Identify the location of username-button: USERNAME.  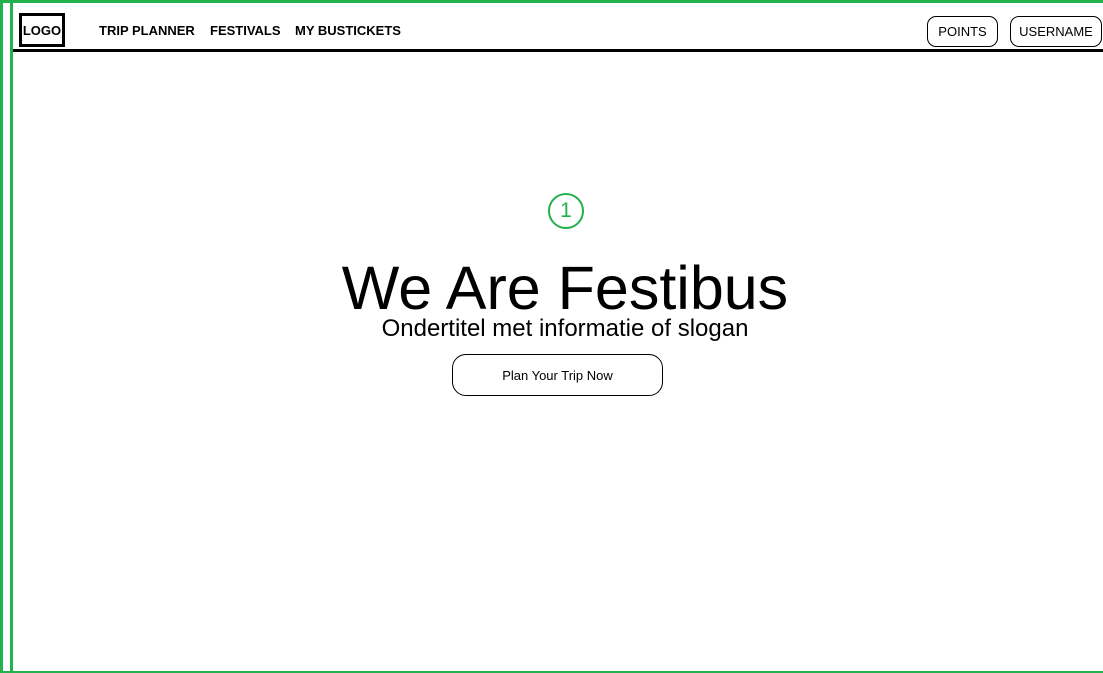
(1056, 31).